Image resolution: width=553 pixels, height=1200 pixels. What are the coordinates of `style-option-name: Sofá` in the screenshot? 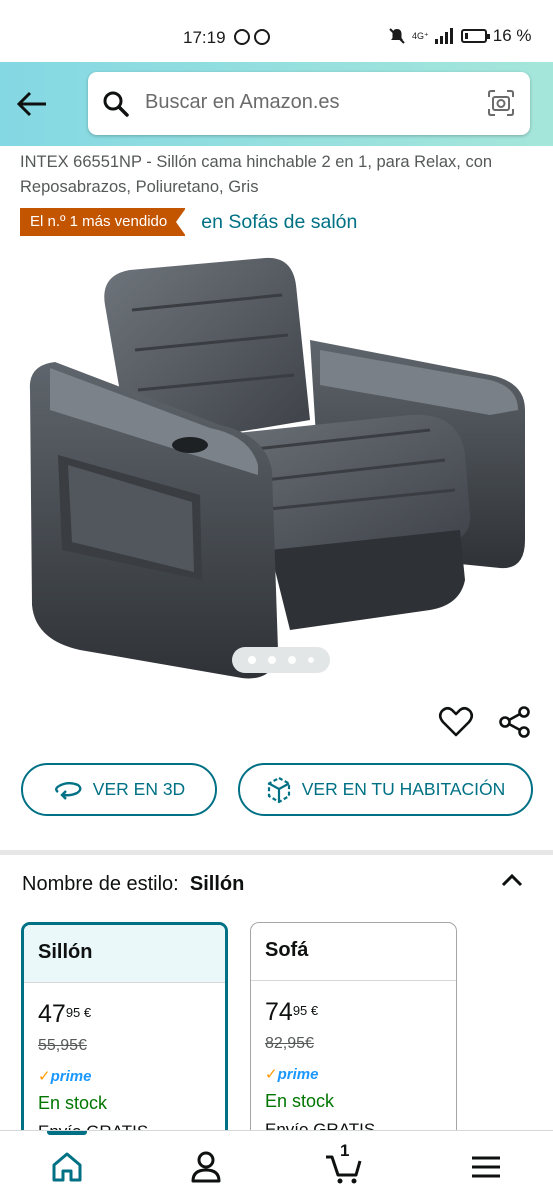 It's located at (353, 952).